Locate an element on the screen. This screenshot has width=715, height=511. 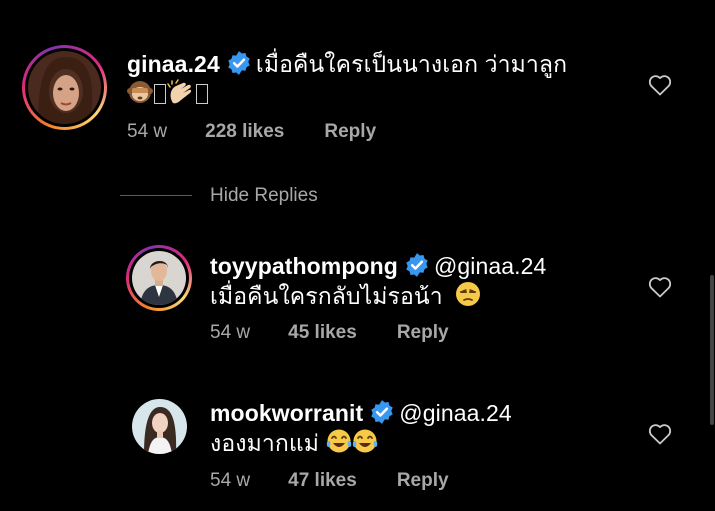
hide-replies-toggle: Hide Replies is located at coordinates (219, 196).